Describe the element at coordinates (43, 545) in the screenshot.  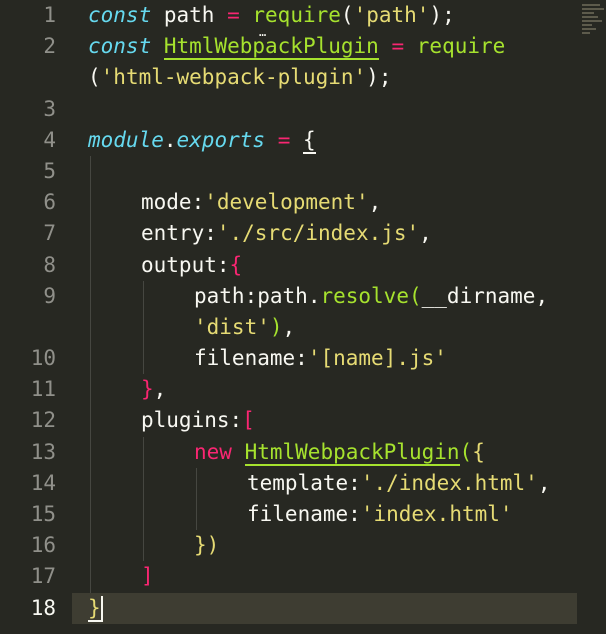
I see `line-number: 16` at that location.